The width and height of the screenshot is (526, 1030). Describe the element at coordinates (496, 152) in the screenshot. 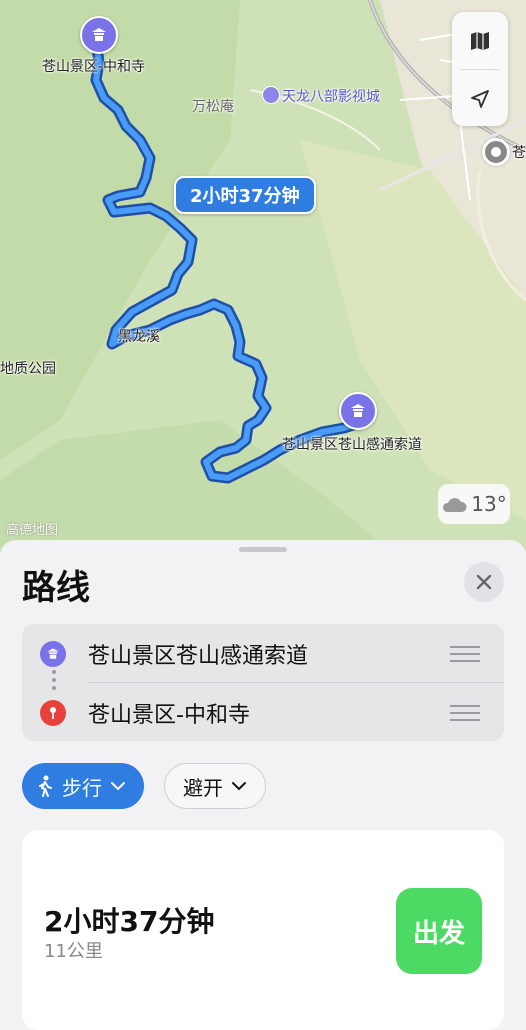

I see `location-dot-icon` at that location.